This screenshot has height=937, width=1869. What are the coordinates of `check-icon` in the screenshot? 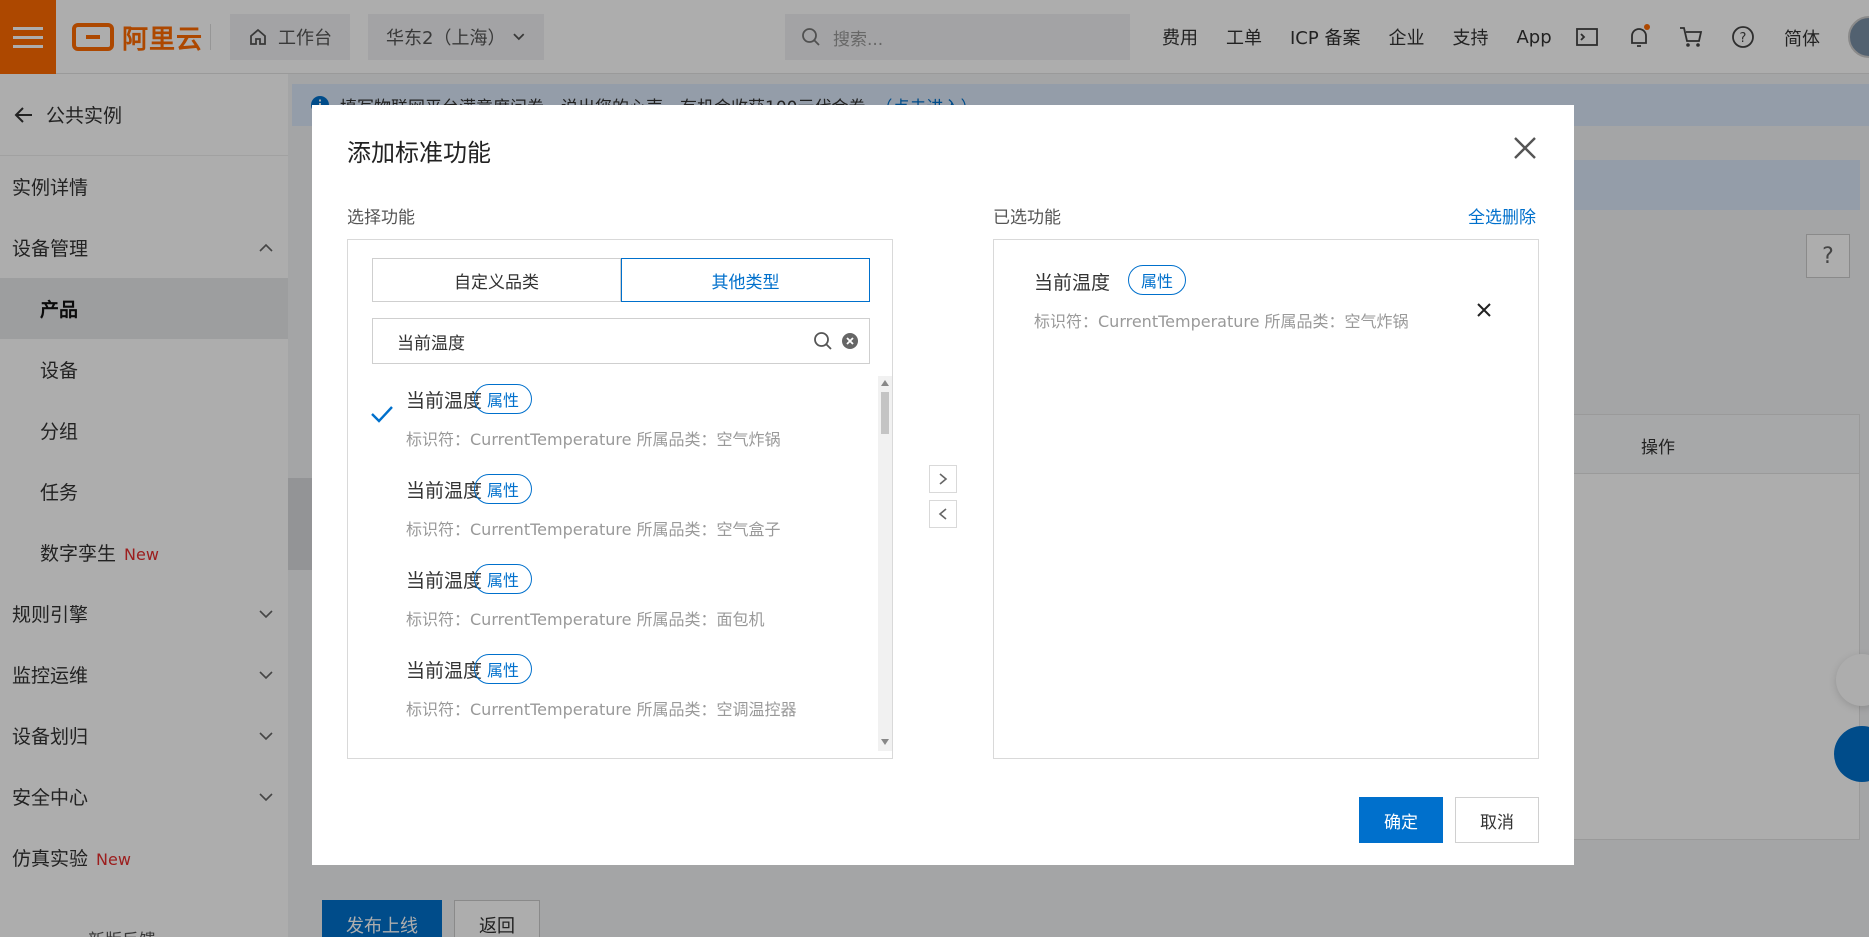 It's located at (382, 414).